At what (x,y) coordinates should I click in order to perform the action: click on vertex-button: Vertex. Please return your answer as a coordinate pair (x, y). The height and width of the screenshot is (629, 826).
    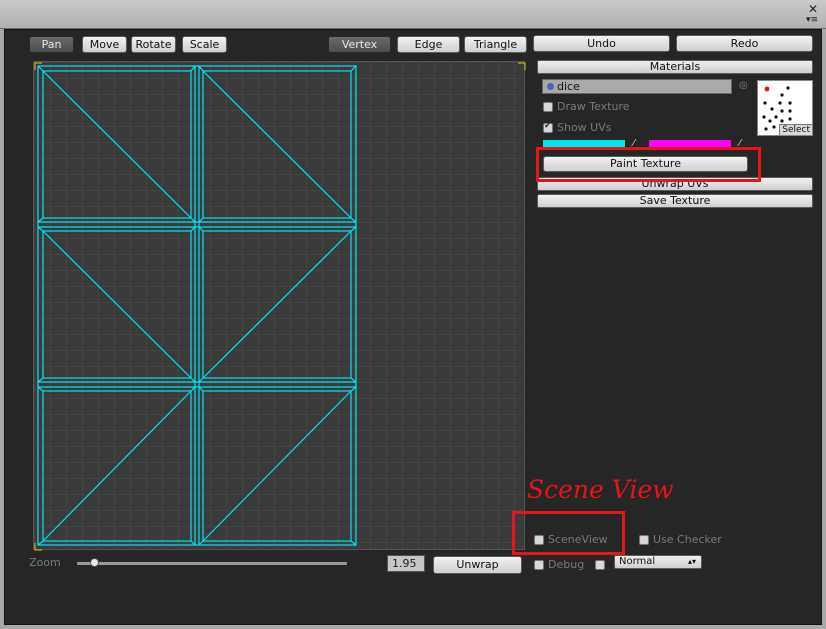
    Looking at the image, I should click on (359, 44).